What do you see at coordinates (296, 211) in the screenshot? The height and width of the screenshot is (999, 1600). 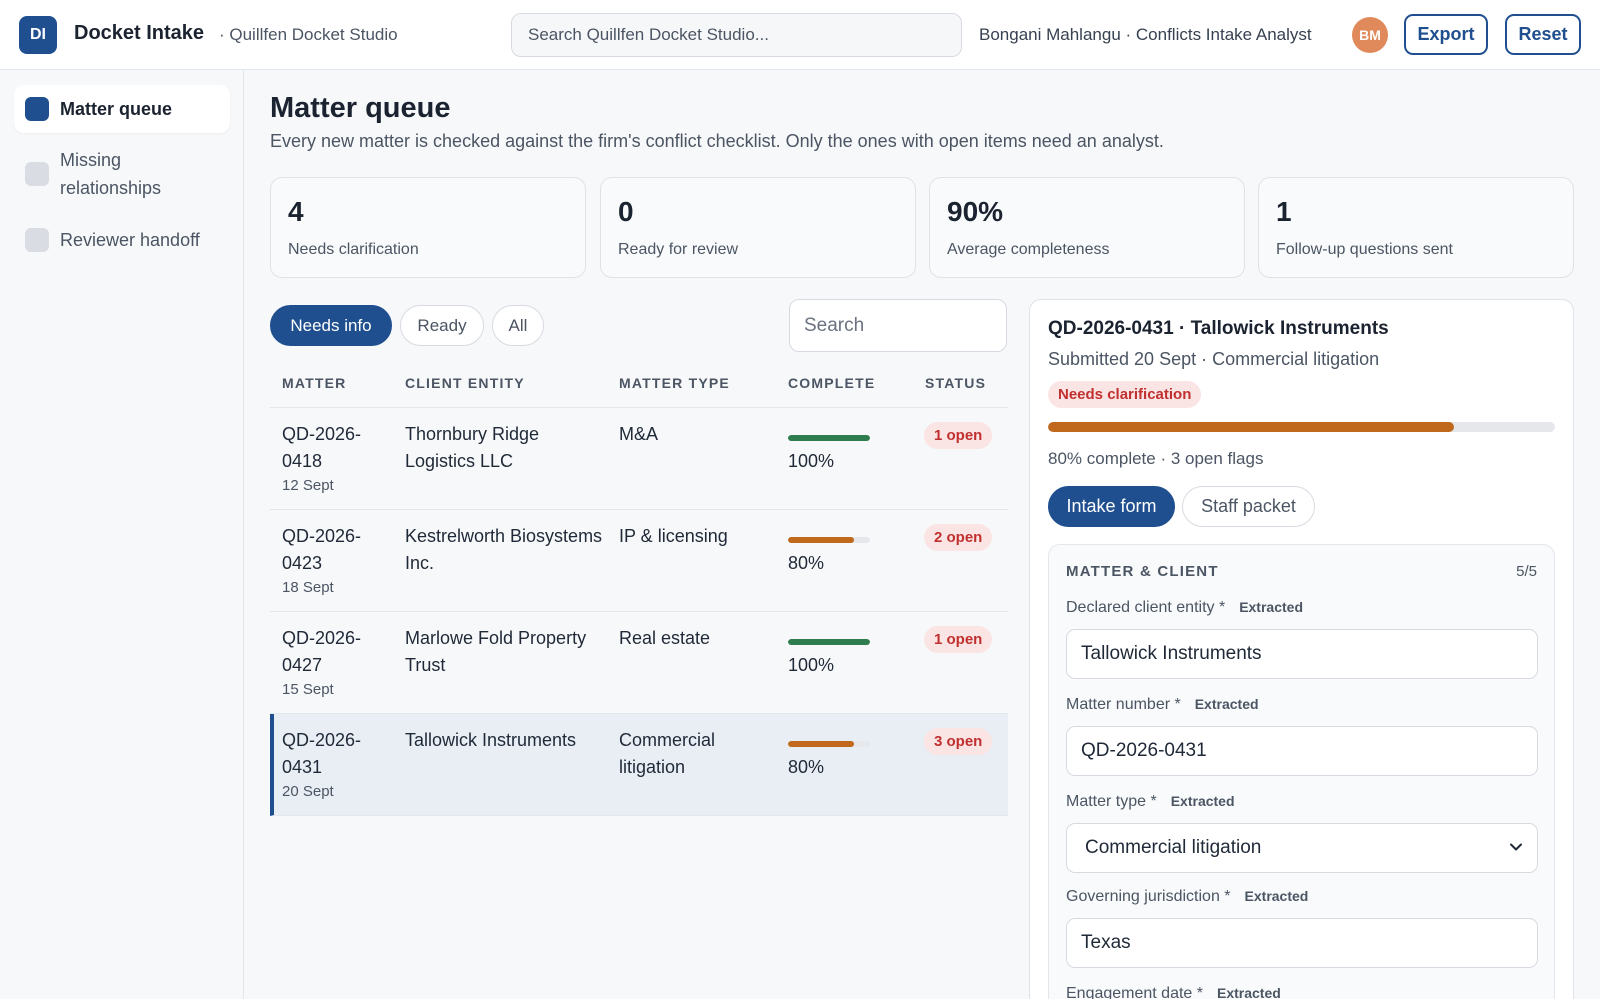 I see `stat-value: 4` at bounding box center [296, 211].